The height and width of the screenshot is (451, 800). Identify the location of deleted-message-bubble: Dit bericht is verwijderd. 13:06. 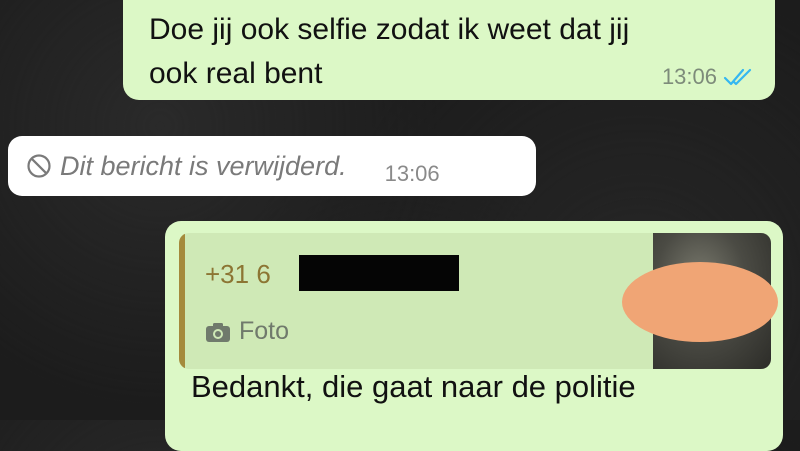
(272, 166).